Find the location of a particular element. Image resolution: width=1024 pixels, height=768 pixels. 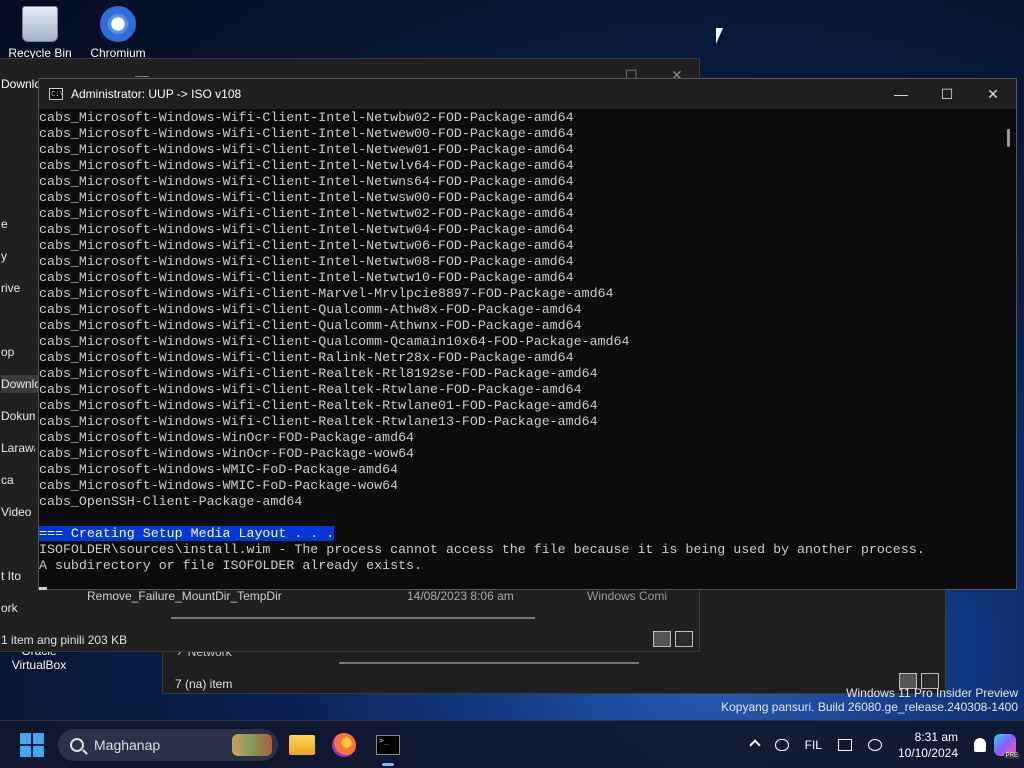

taskbar-search: Maghanap is located at coordinates (168, 745).